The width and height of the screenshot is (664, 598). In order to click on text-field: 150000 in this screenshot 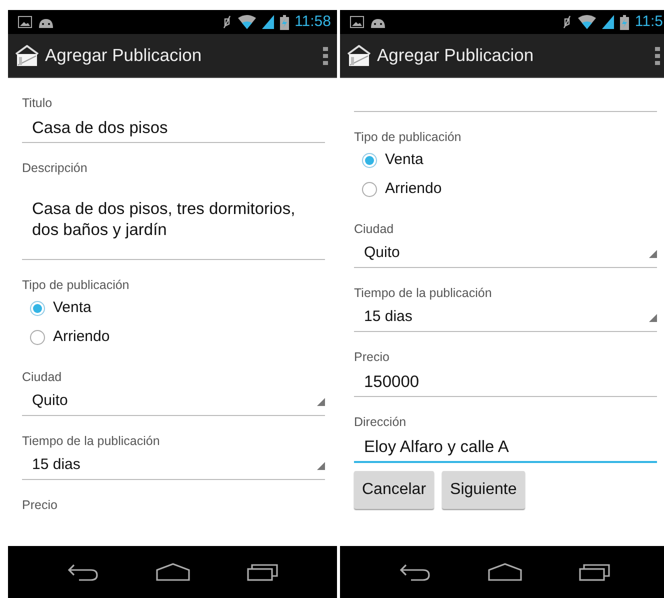, I will do `click(505, 383)`.